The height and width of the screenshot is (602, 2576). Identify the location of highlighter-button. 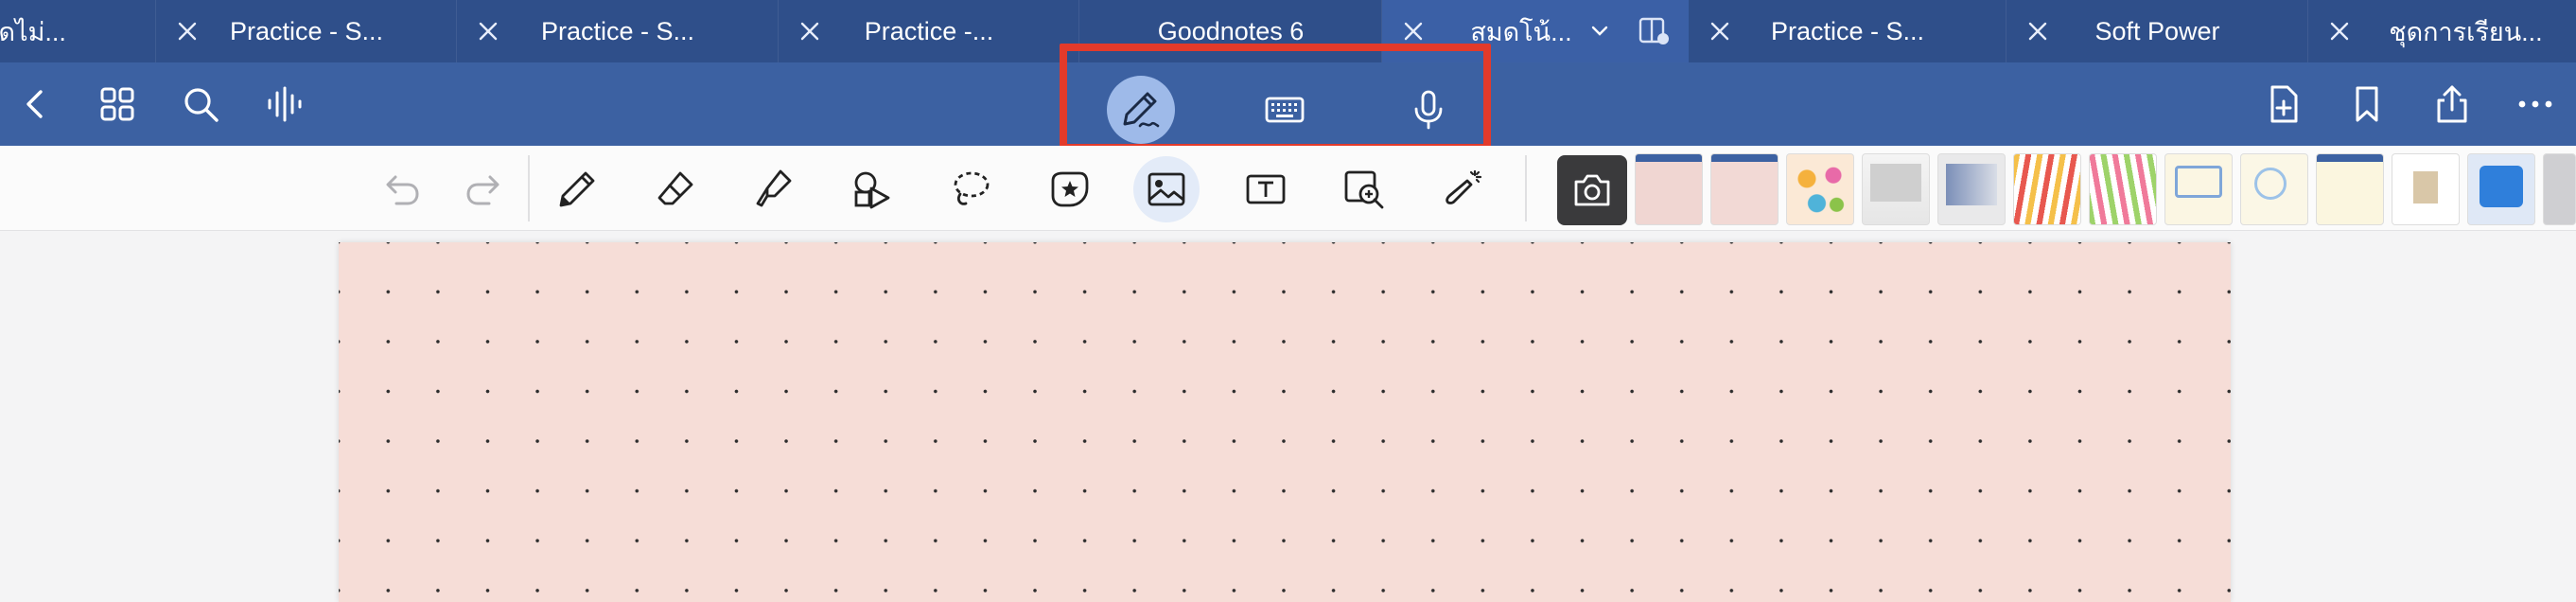
(774, 189).